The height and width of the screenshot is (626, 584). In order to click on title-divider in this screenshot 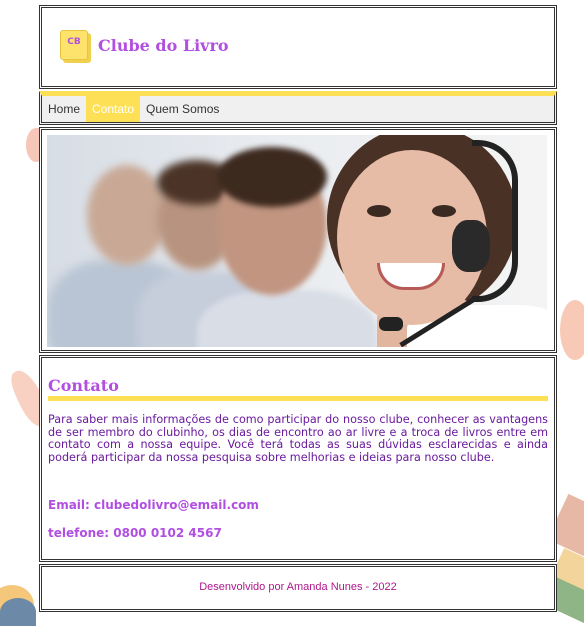, I will do `click(298, 398)`.